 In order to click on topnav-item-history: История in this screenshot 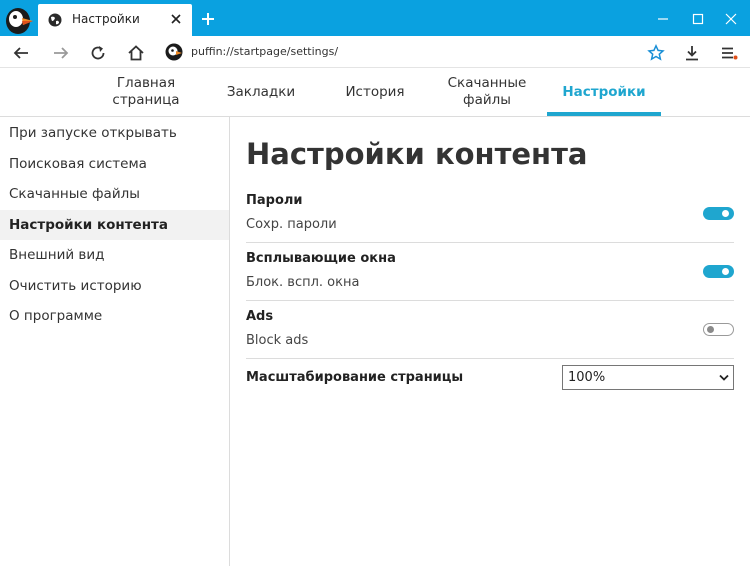, I will do `click(375, 92)`.